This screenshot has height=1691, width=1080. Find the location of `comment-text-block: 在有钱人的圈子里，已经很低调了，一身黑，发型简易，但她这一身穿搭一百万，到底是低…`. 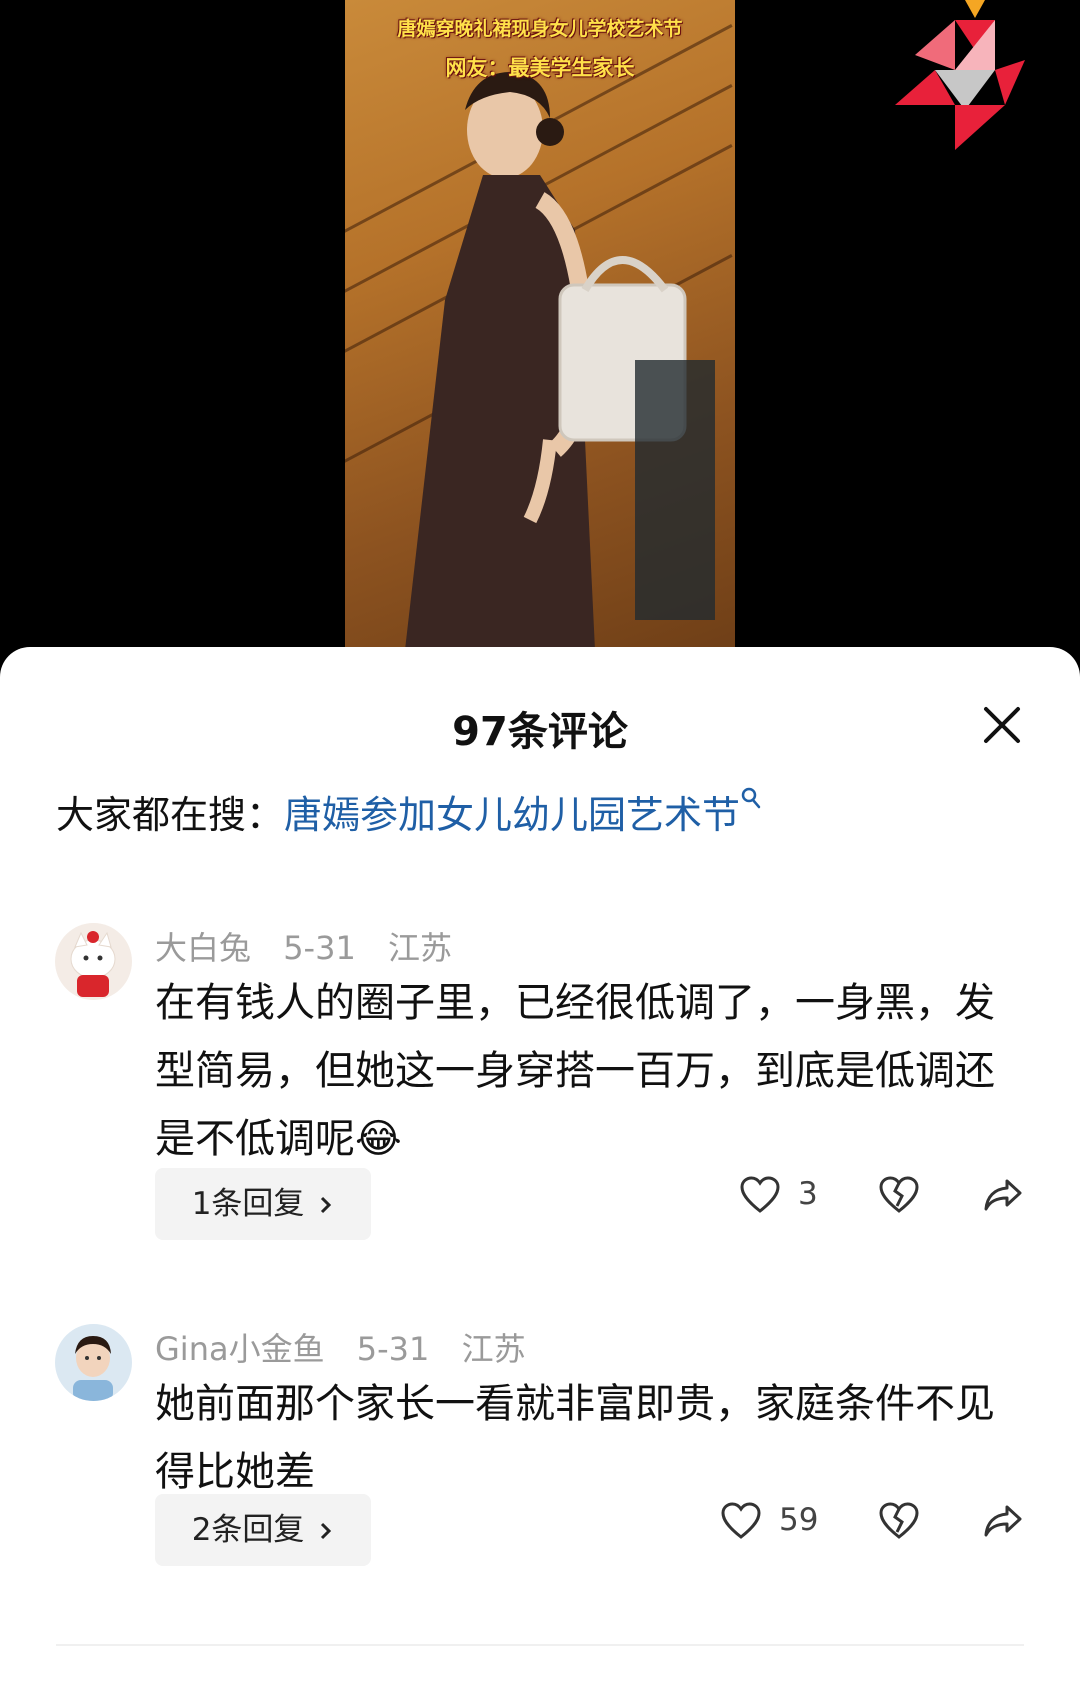

comment-text-block: 在有钱人的圈子里，已经很低调了，一身黑，发型简易，但她这一身穿搭一百万，到底是低… is located at coordinates (580, 1071).